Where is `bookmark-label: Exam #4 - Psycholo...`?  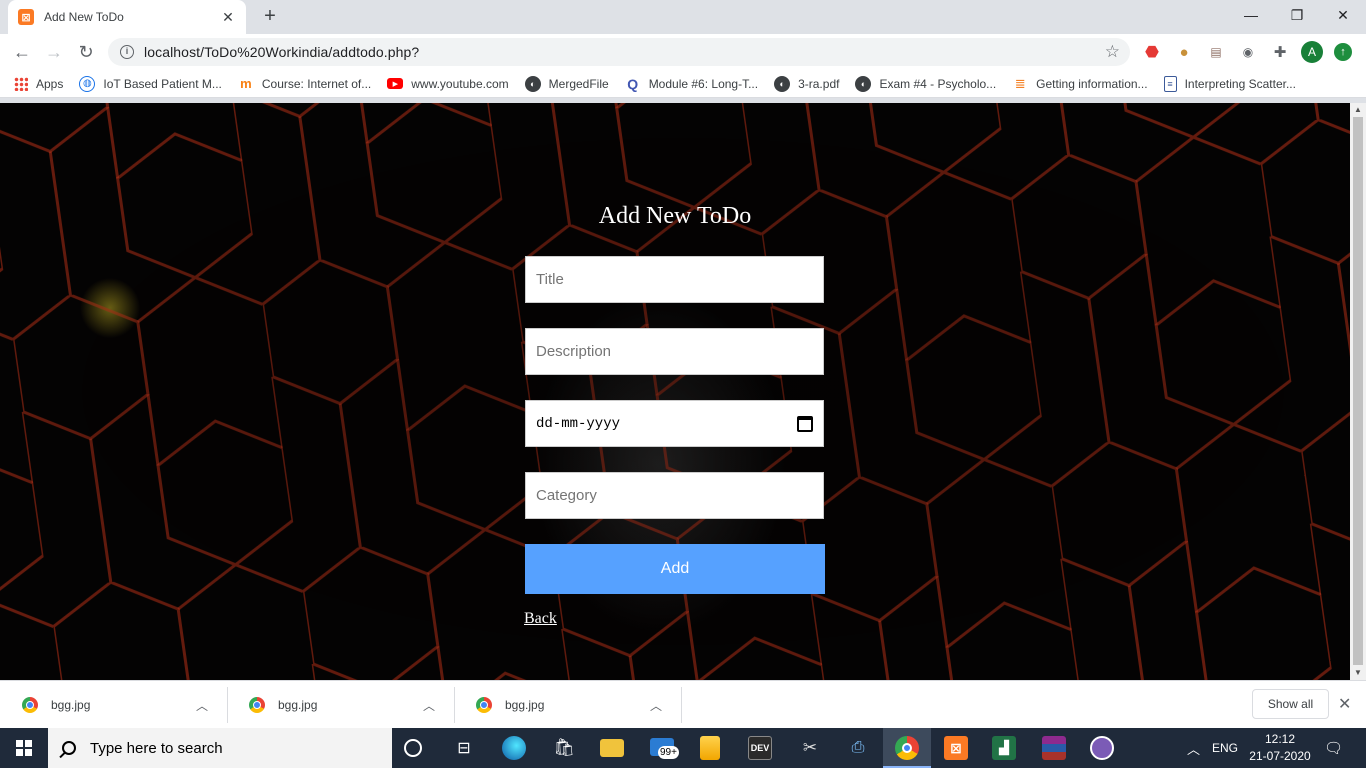 bookmark-label: Exam #4 - Psycholo... is located at coordinates (938, 83).